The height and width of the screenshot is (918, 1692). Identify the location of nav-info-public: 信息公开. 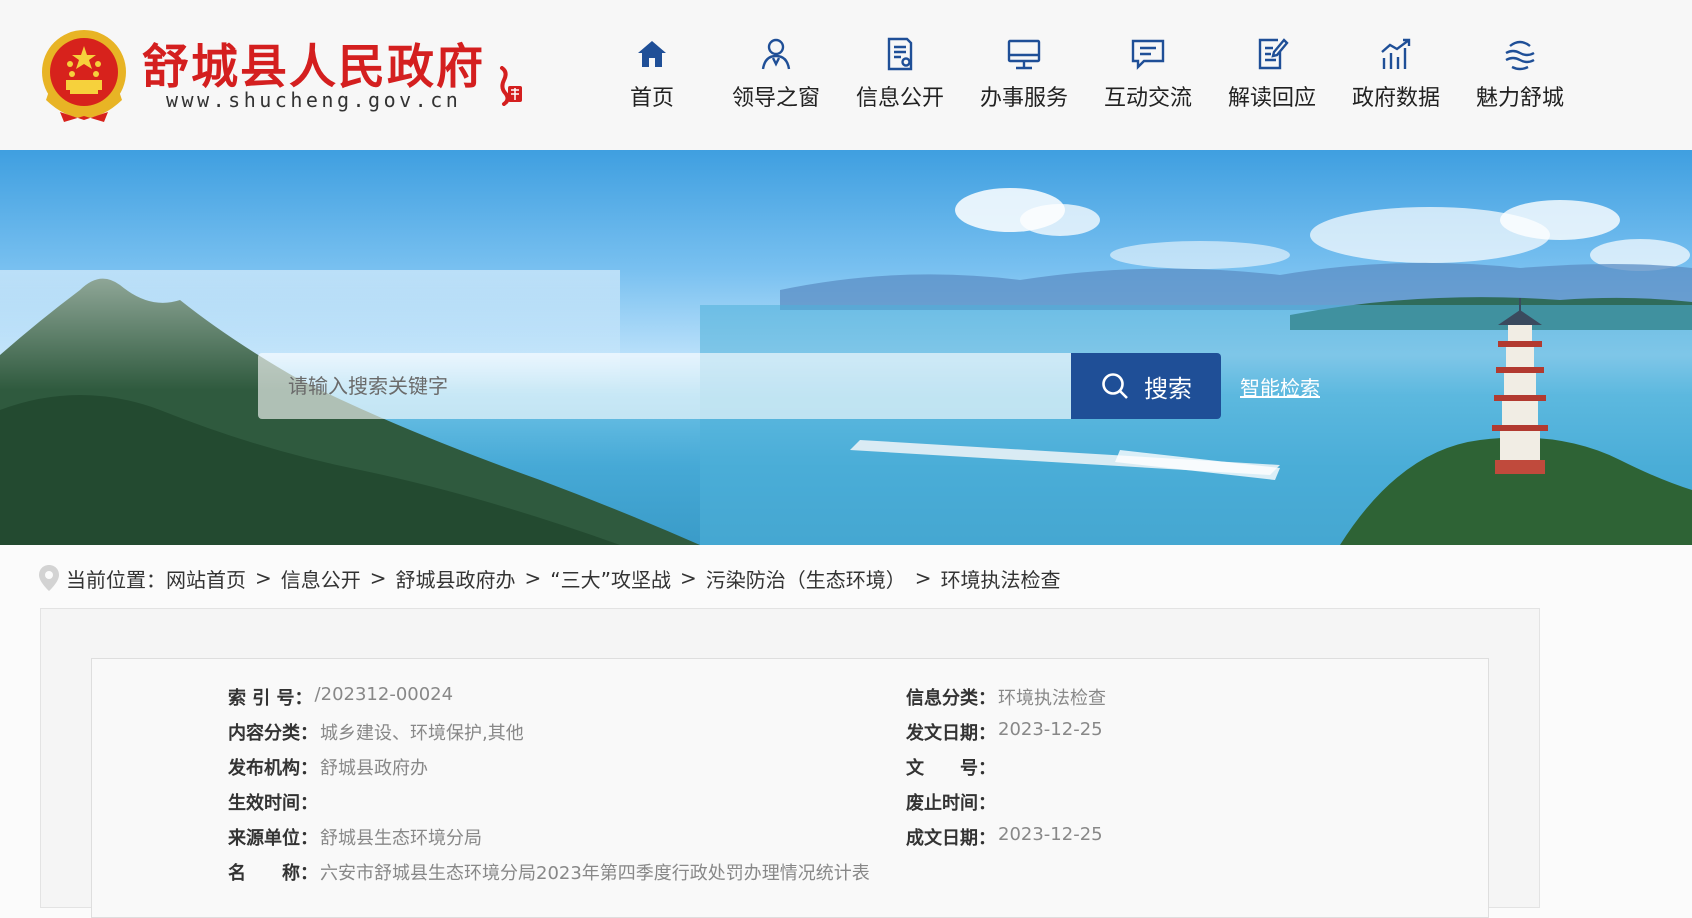
(900, 77).